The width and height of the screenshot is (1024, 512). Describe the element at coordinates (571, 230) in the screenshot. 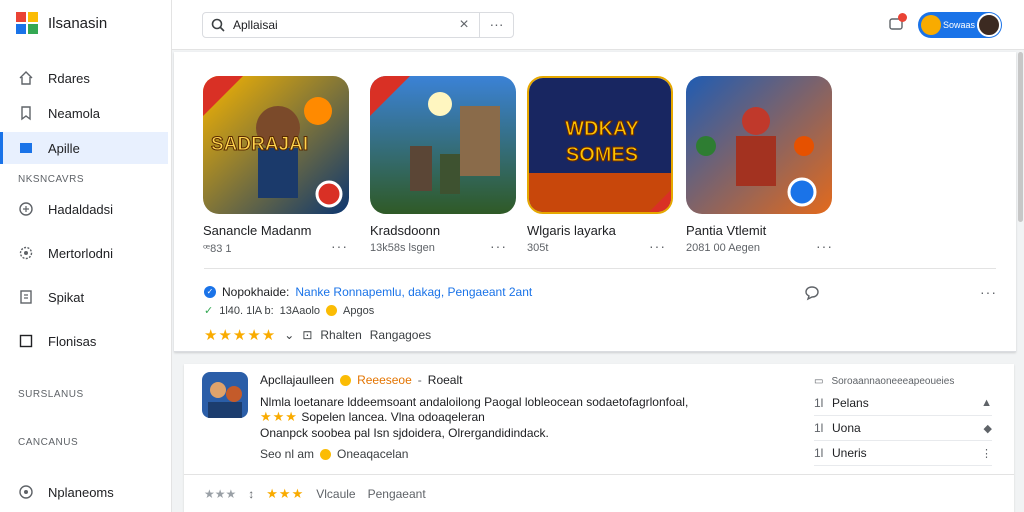

I see `app-title: Wlgaris layarka` at that location.